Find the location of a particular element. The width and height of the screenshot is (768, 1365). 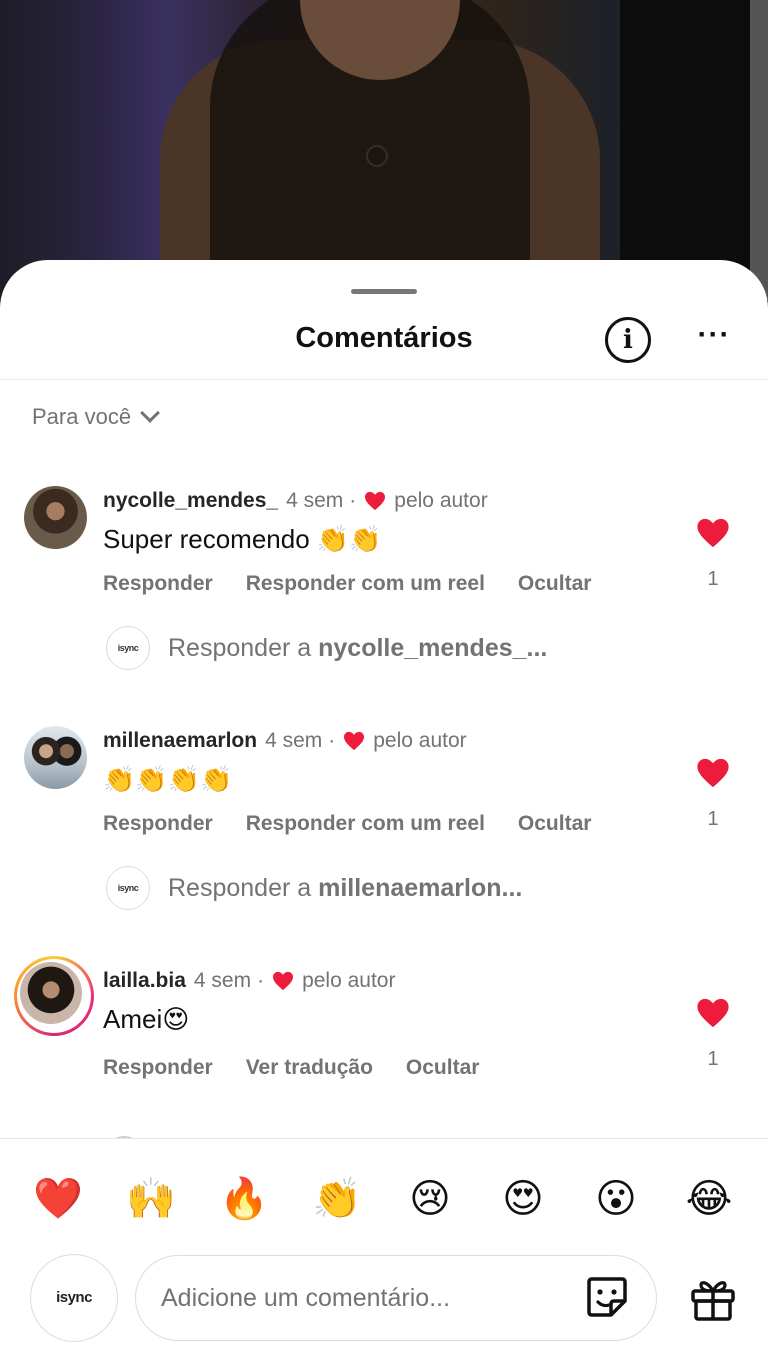

comment-text: Super recomendo 👏👏 is located at coordinates (242, 539).